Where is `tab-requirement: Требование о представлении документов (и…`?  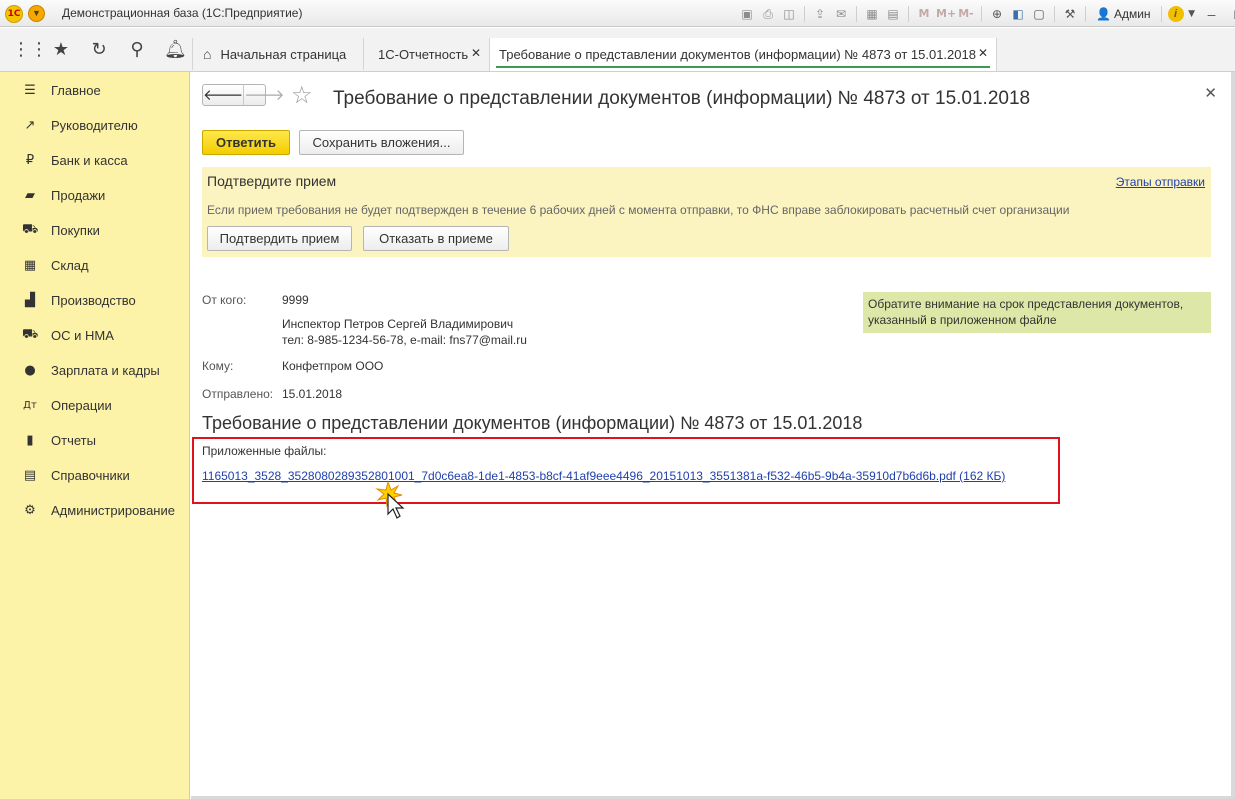 tab-requirement: Требование о представлении документов (и… is located at coordinates (743, 54).